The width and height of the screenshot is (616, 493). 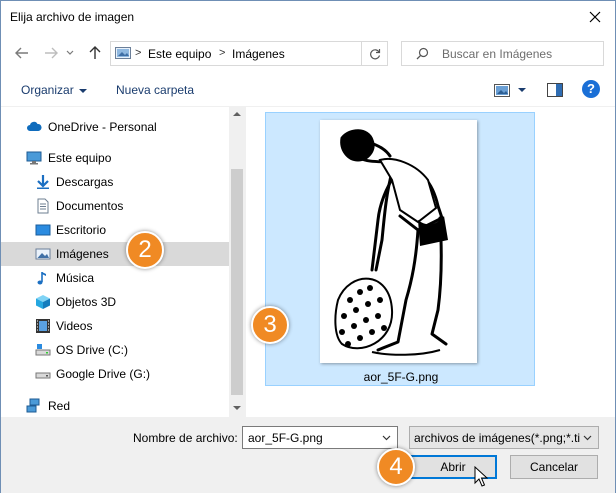 I want to click on breadcrumb-this-pc: Este equipo, so click(x=179, y=54).